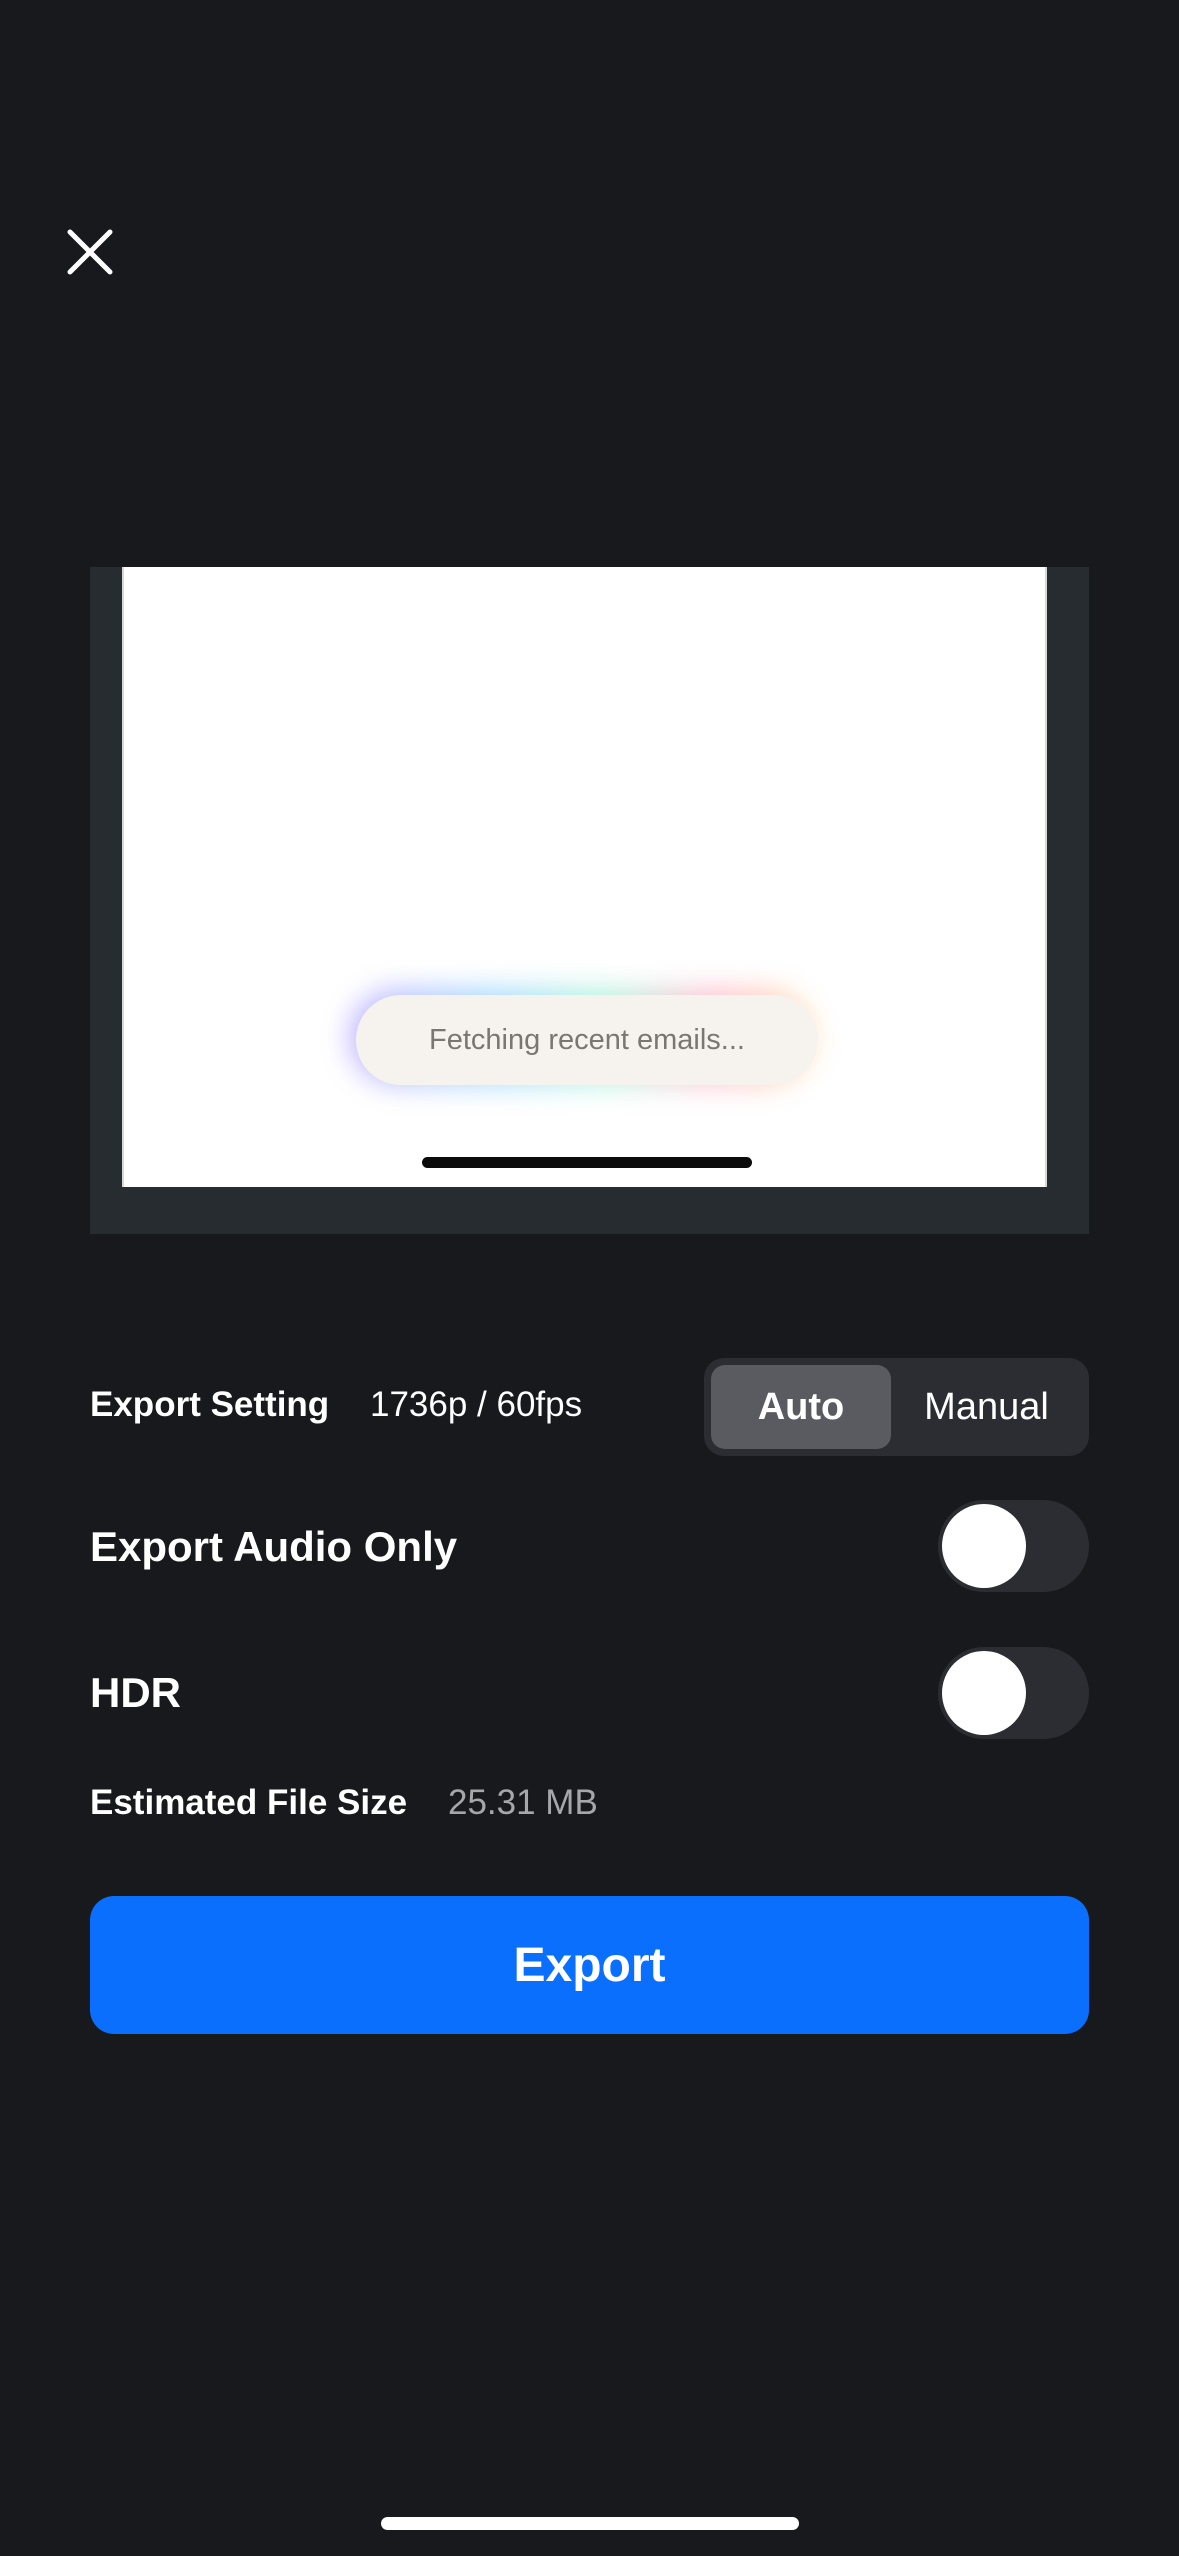 This screenshot has width=1179, height=2556. What do you see at coordinates (135, 1692) in the screenshot?
I see `hdr-label: HDR` at bounding box center [135, 1692].